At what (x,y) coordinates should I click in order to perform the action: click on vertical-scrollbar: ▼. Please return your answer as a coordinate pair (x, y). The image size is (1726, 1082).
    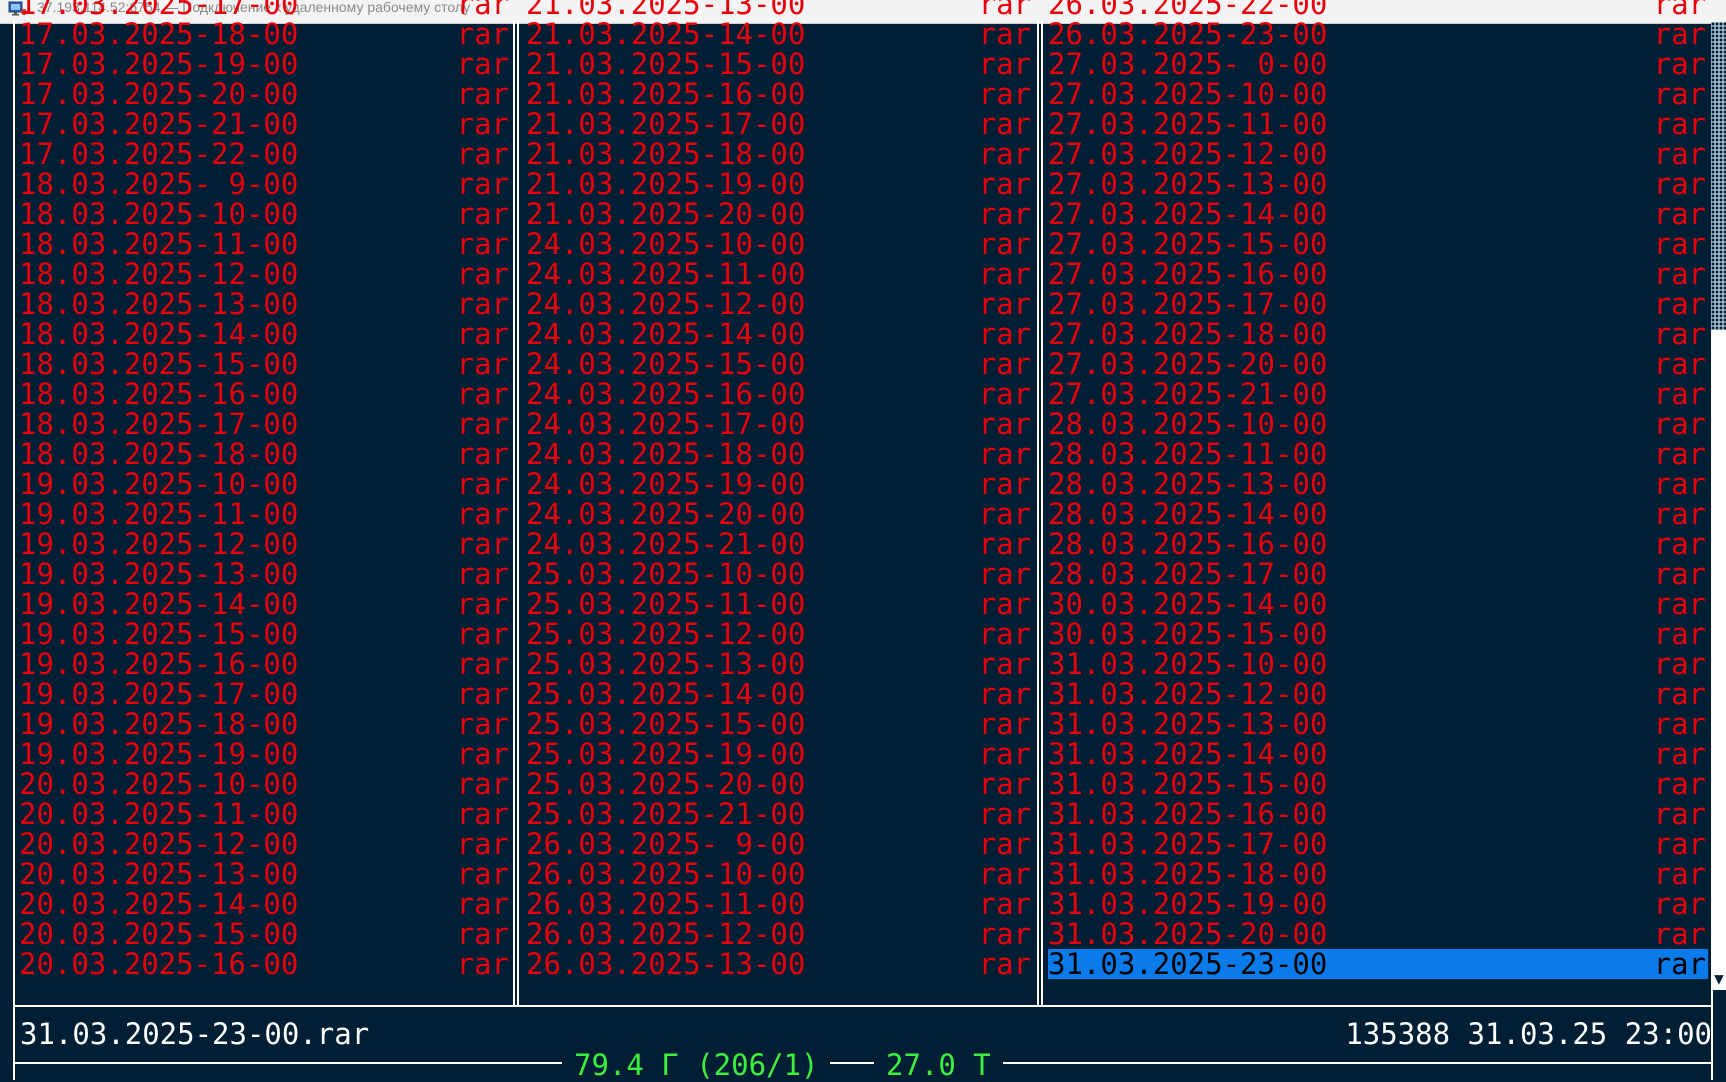
    Looking at the image, I should click on (1718, 506).